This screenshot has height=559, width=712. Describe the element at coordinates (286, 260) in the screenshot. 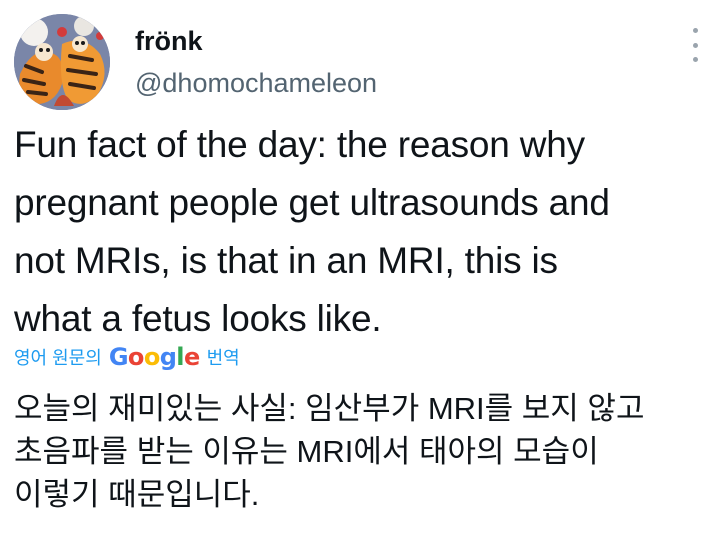

I see `tweet-text-line: not MRIs, is that in an MRI, this is` at that location.